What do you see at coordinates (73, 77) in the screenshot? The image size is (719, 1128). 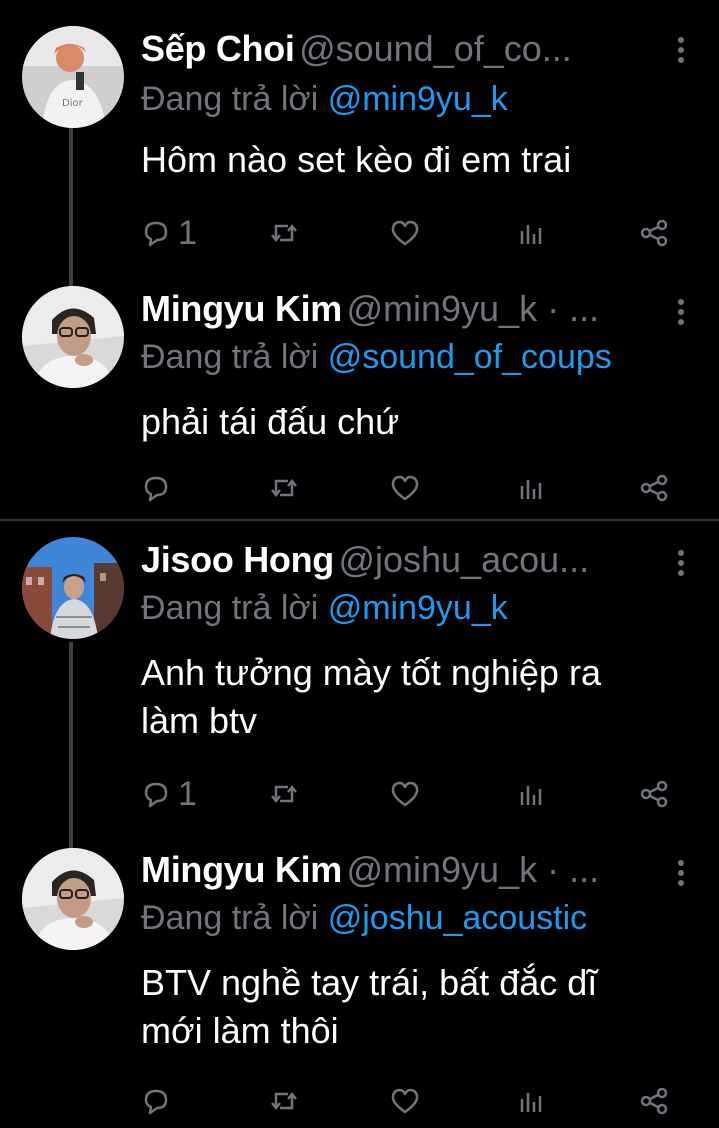 I see `avatar: Dior` at bounding box center [73, 77].